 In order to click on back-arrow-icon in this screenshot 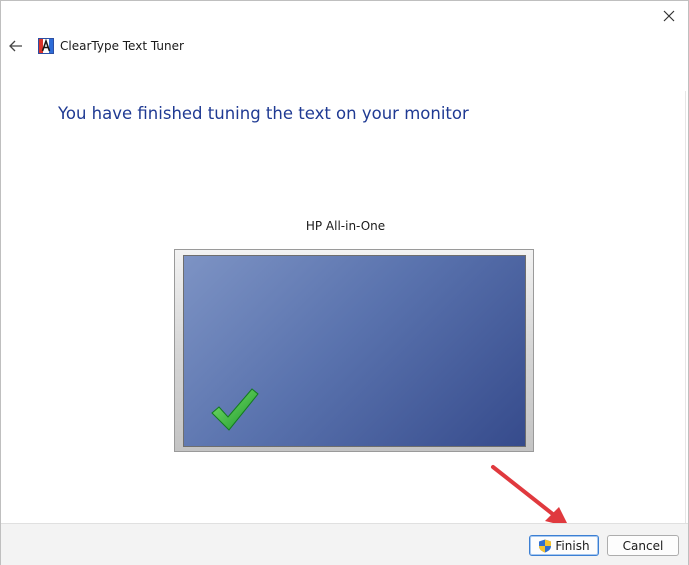, I will do `click(15, 46)`.